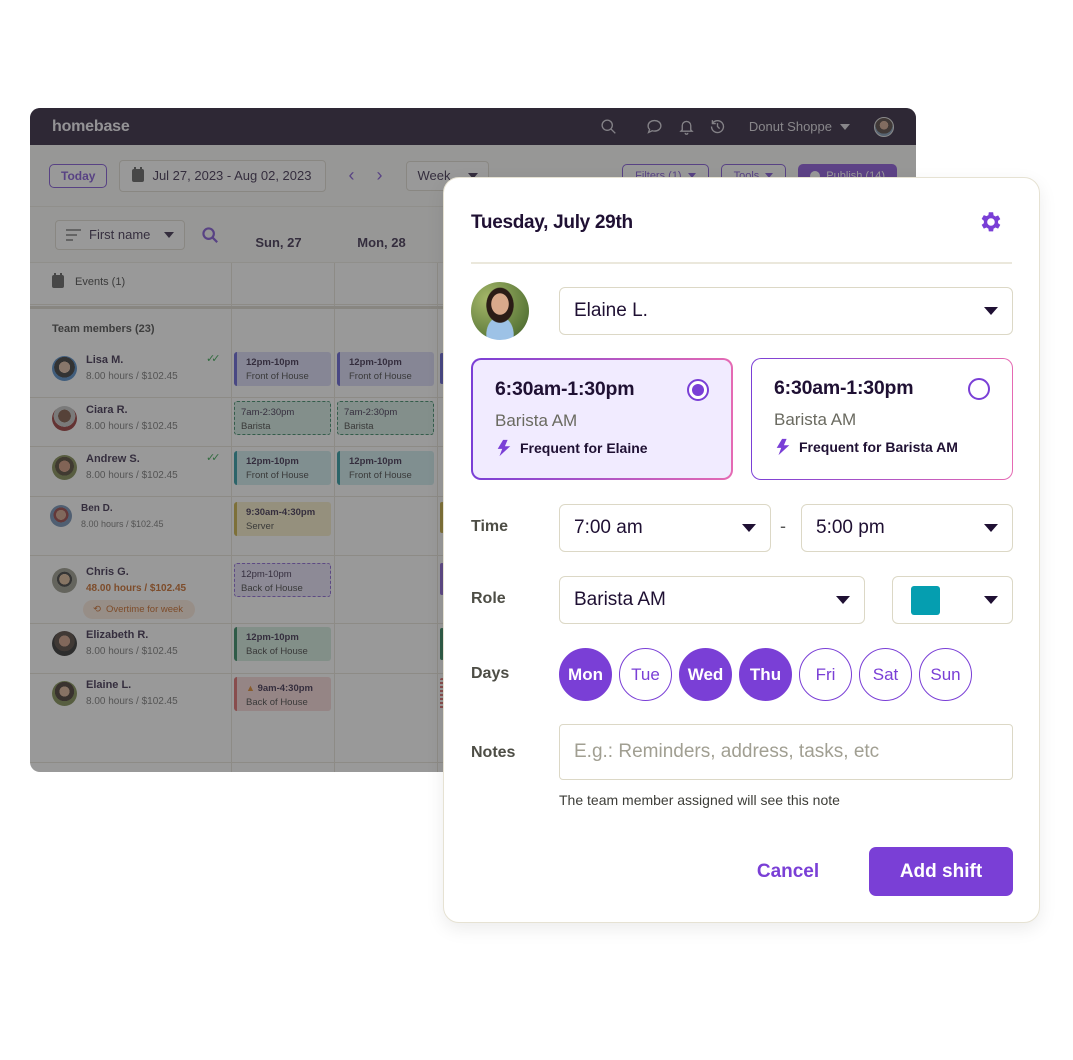 The height and width of the screenshot is (1060, 1073). Describe the element at coordinates (620, 599) in the screenshot. I see `role-select-value: Barista AM` at that location.